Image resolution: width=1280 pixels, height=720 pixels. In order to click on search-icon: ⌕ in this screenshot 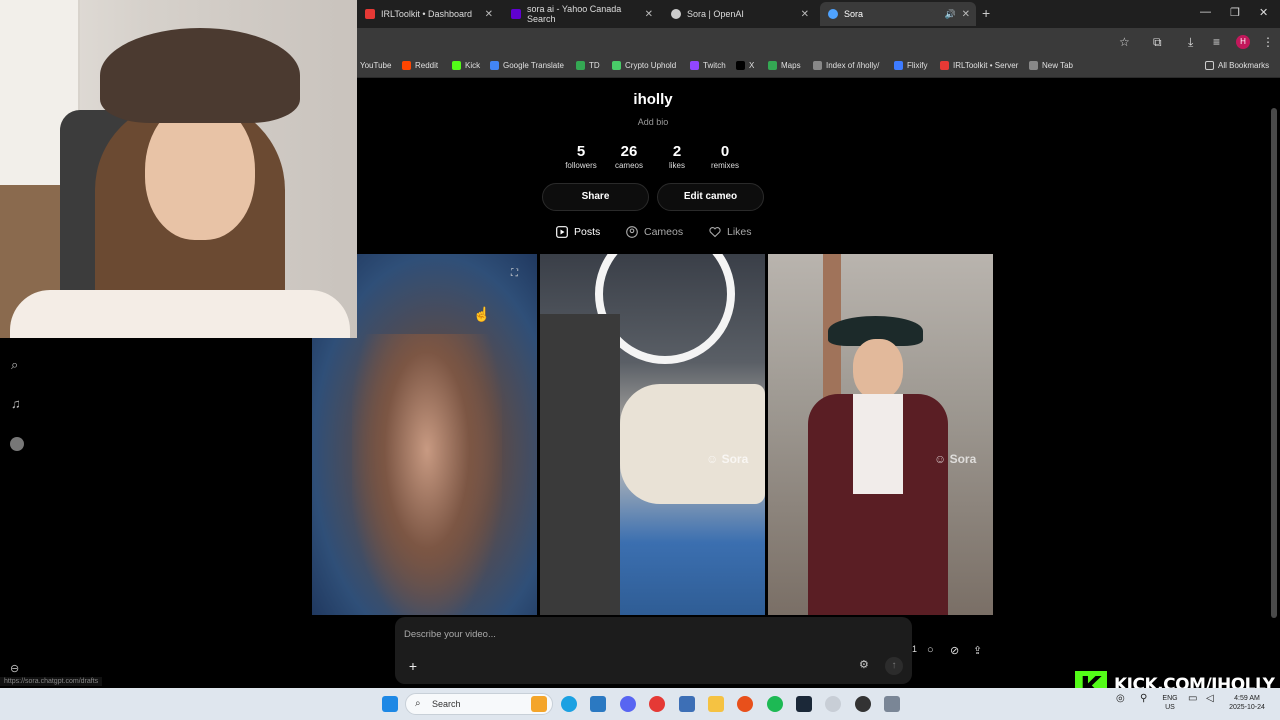, I will do `click(14, 365)`.